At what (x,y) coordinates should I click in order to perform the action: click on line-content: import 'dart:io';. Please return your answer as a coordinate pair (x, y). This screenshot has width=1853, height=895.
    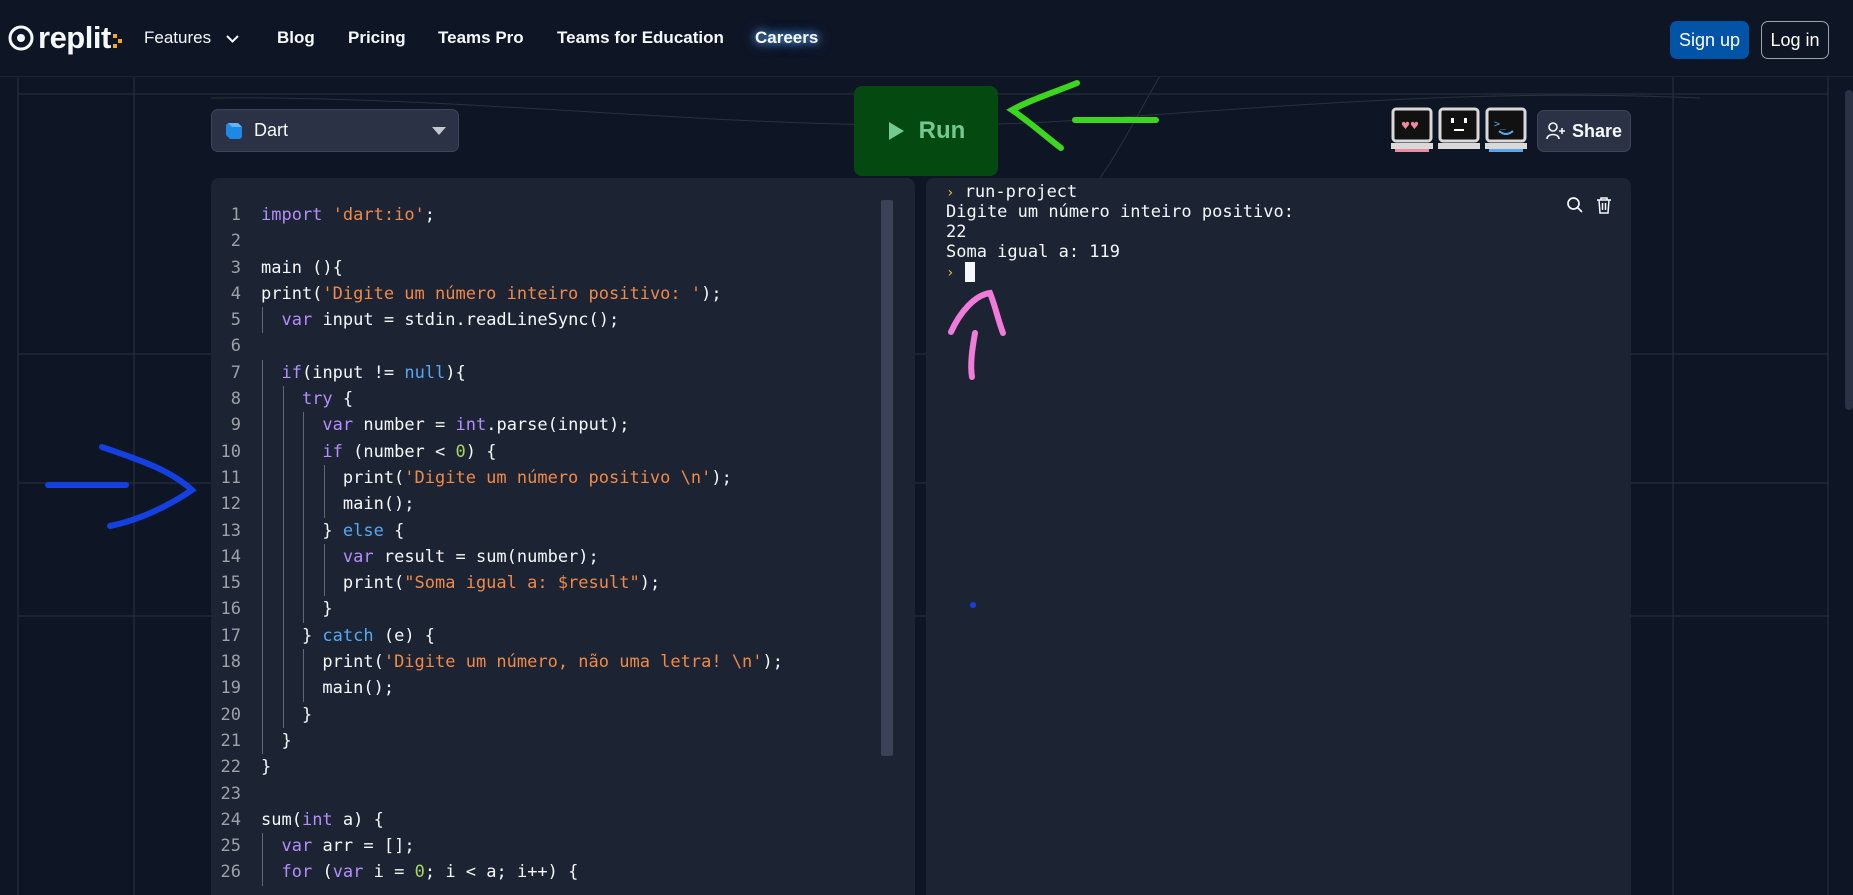
    Looking at the image, I should click on (348, 215).